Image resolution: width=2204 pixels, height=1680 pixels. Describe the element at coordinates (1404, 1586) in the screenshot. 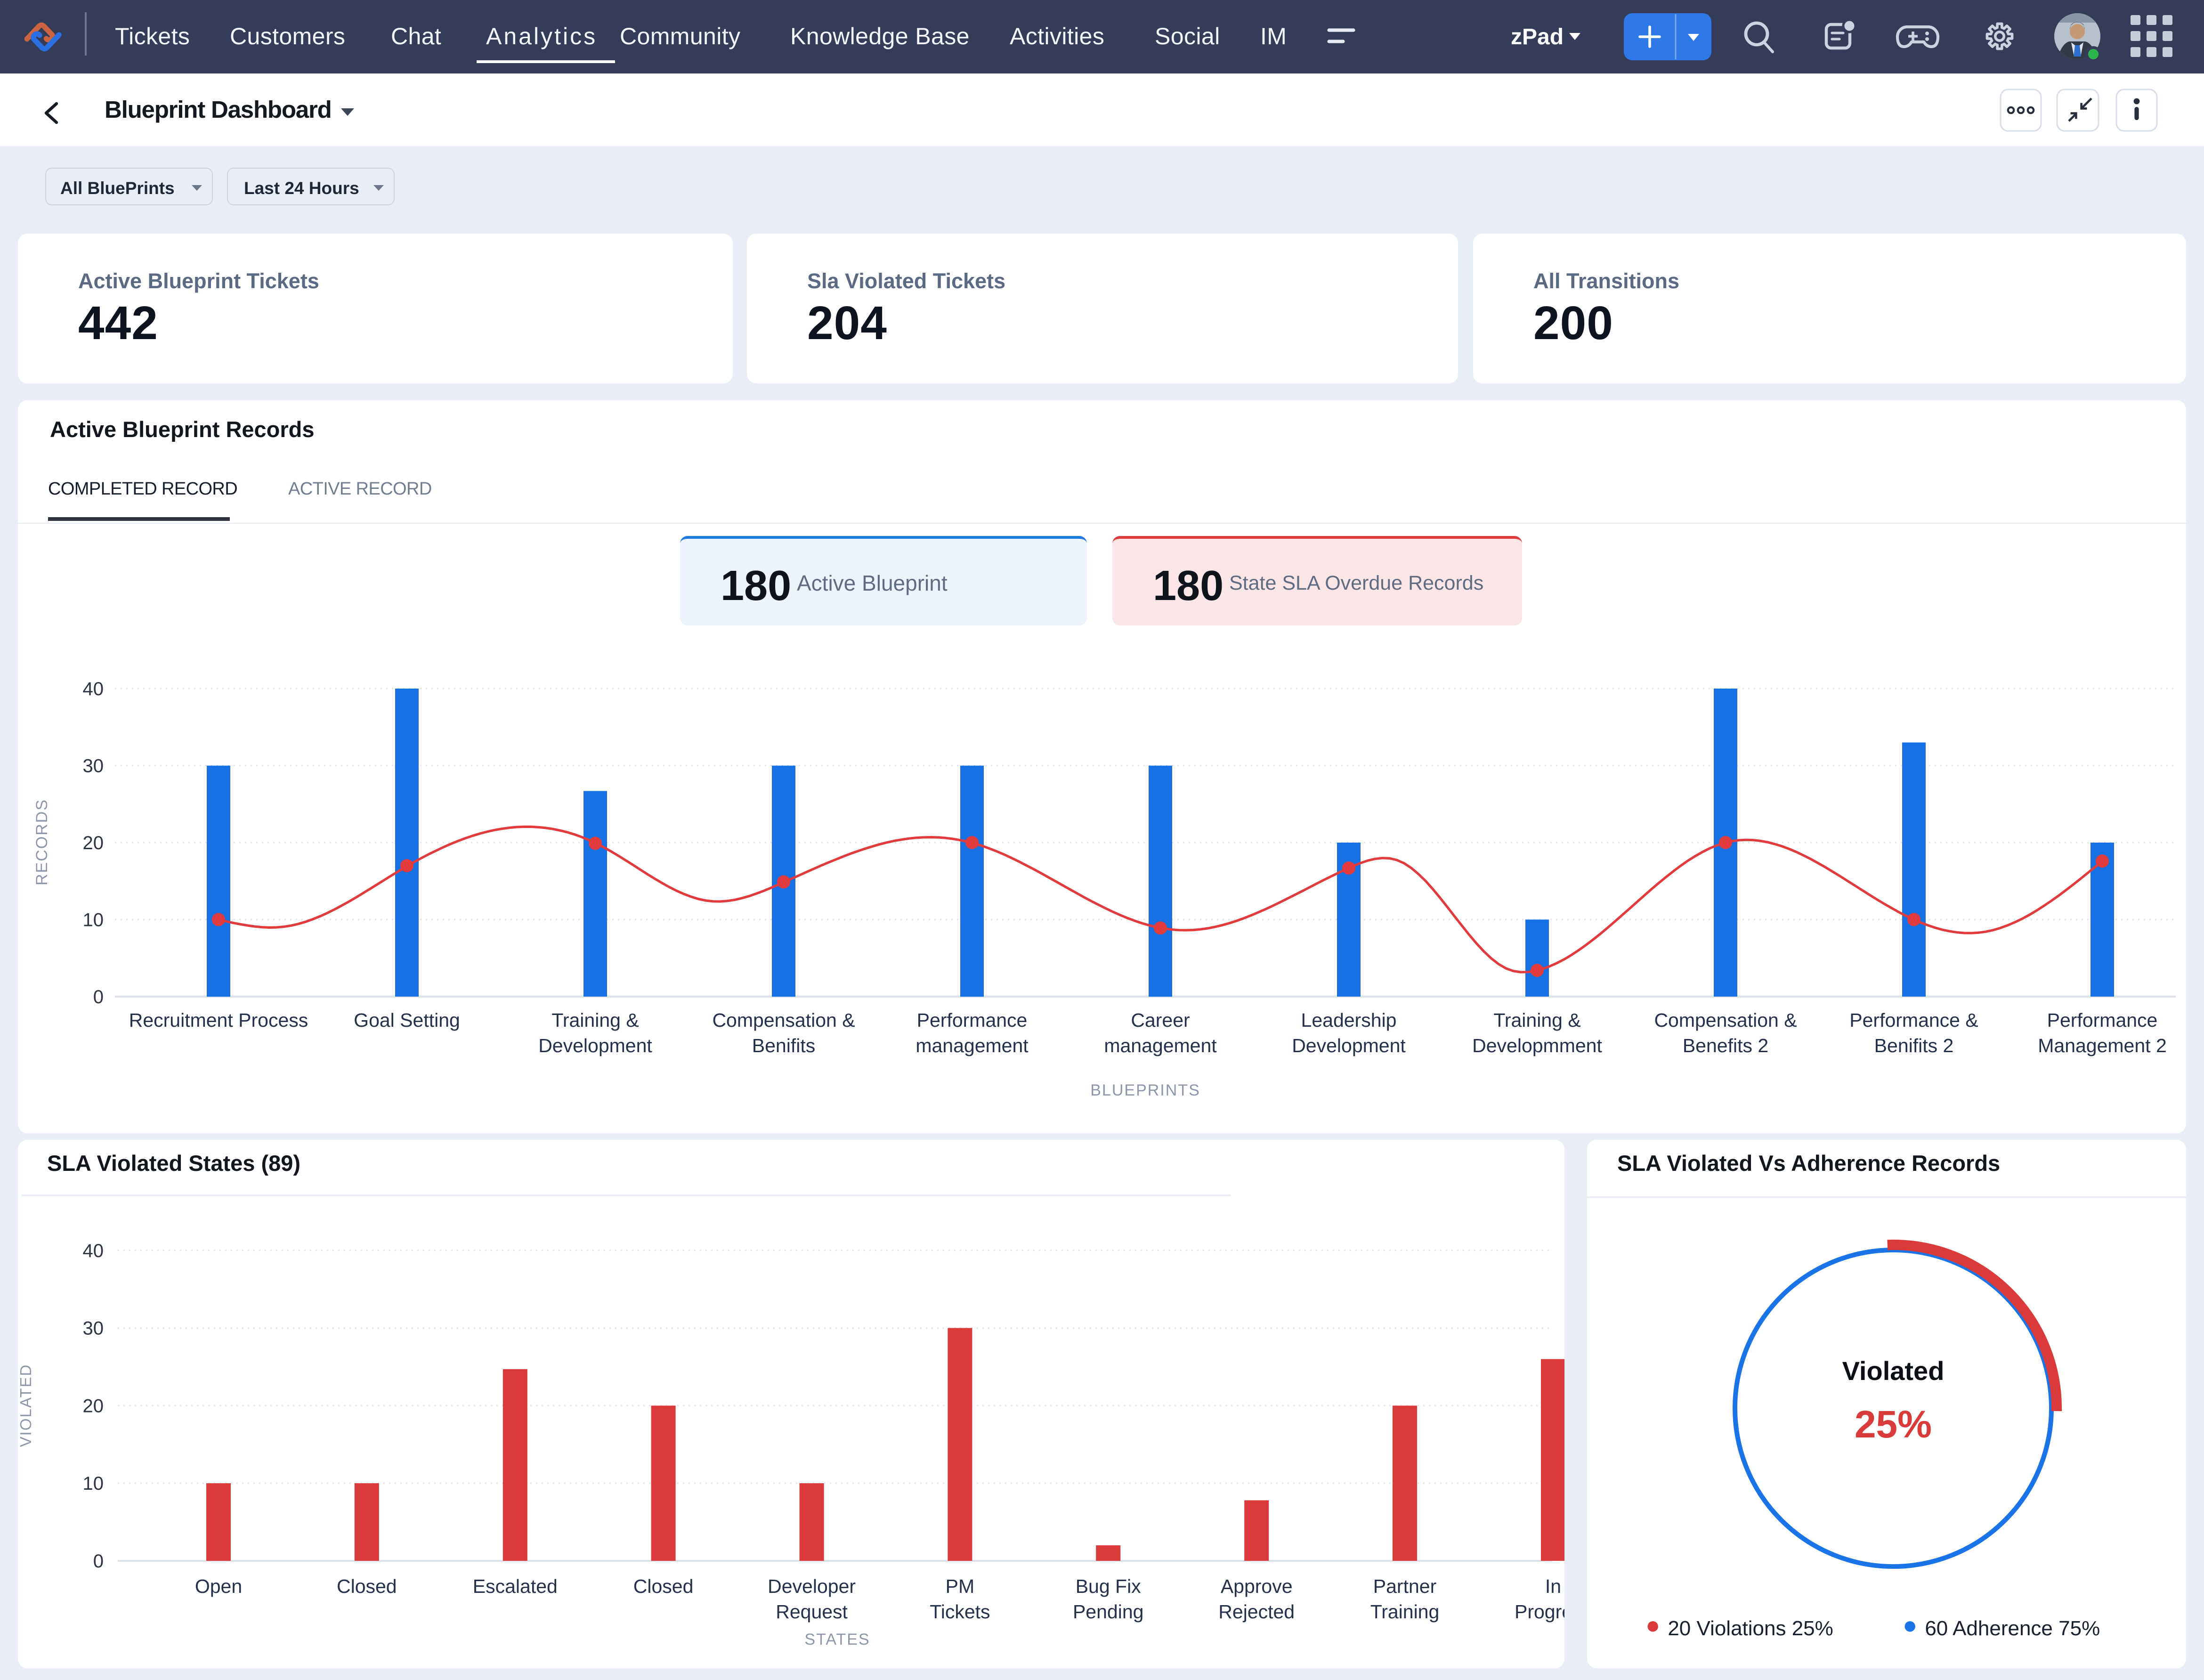

I see `svg-text: Partner` at that location.